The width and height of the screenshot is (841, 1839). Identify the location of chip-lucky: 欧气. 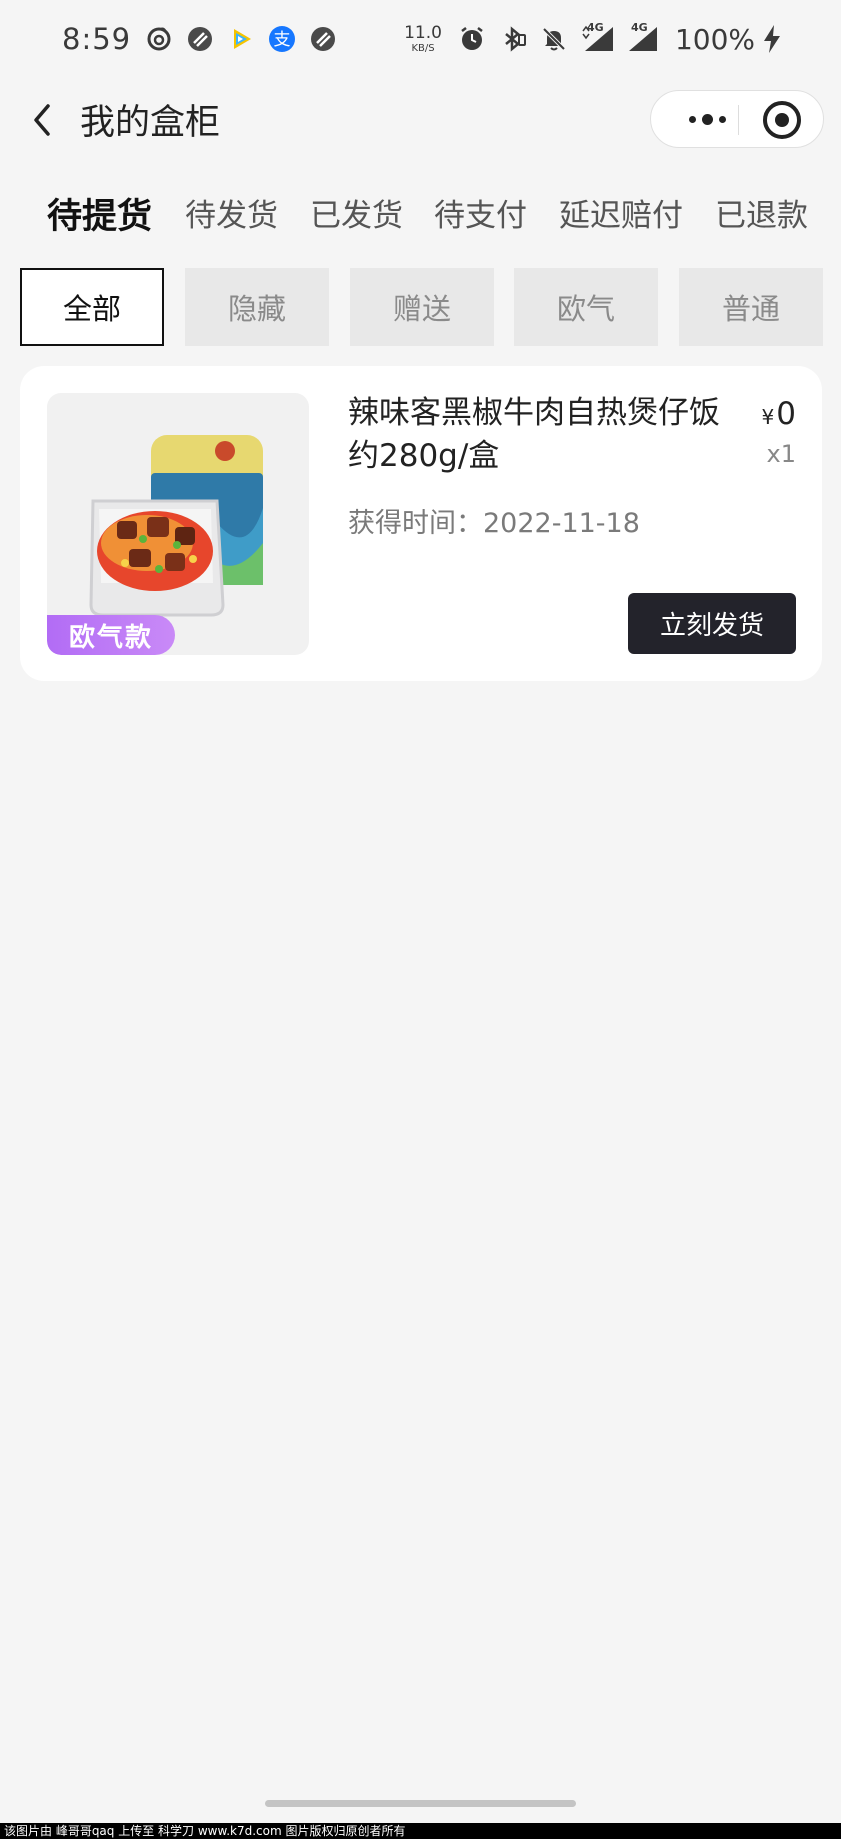
(586, 307).